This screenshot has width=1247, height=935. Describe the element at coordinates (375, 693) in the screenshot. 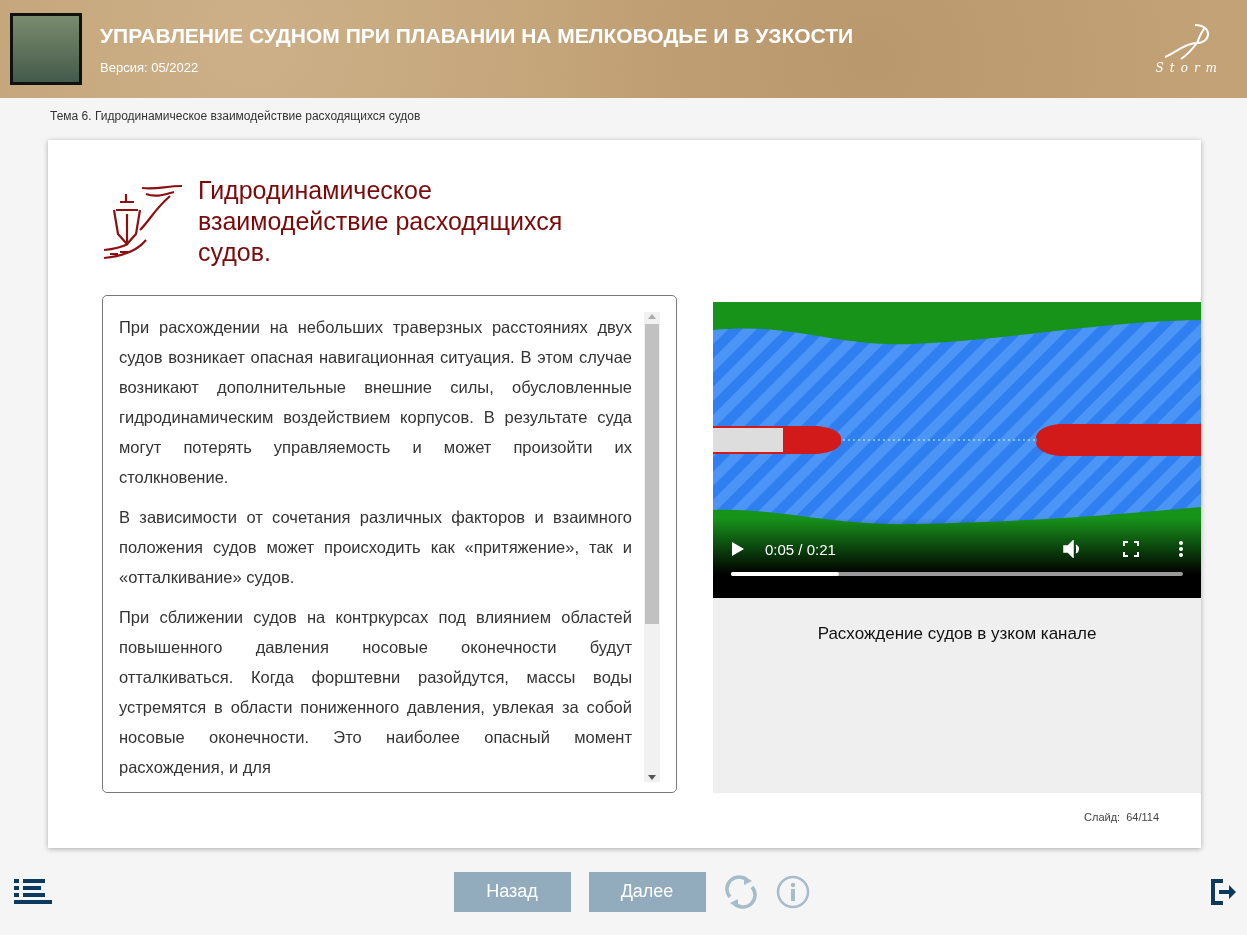

I see `paragraph: При сближении судов на контркурсах под влиянием областей повышенного давления носовые оконечности будут отталкиваться. Когда форштевни разойдутся, массы воды устремятся в области пониженного давления, увлекая за собой носовые оконечности. Это наиболее опасный момент расхождения, и для` at that location.